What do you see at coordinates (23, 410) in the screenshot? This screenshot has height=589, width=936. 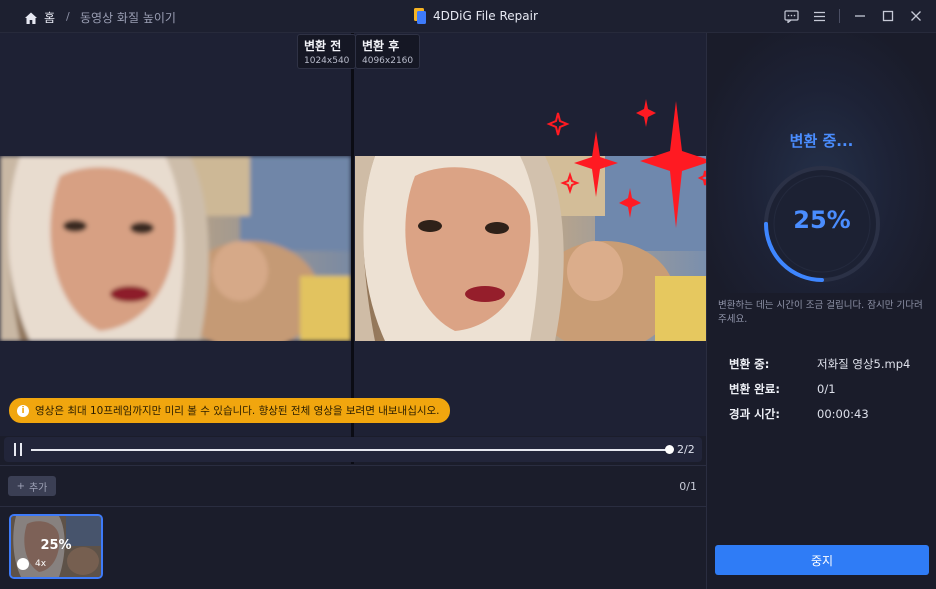 I see `info-icon: i` at bounding box center [23, 410].